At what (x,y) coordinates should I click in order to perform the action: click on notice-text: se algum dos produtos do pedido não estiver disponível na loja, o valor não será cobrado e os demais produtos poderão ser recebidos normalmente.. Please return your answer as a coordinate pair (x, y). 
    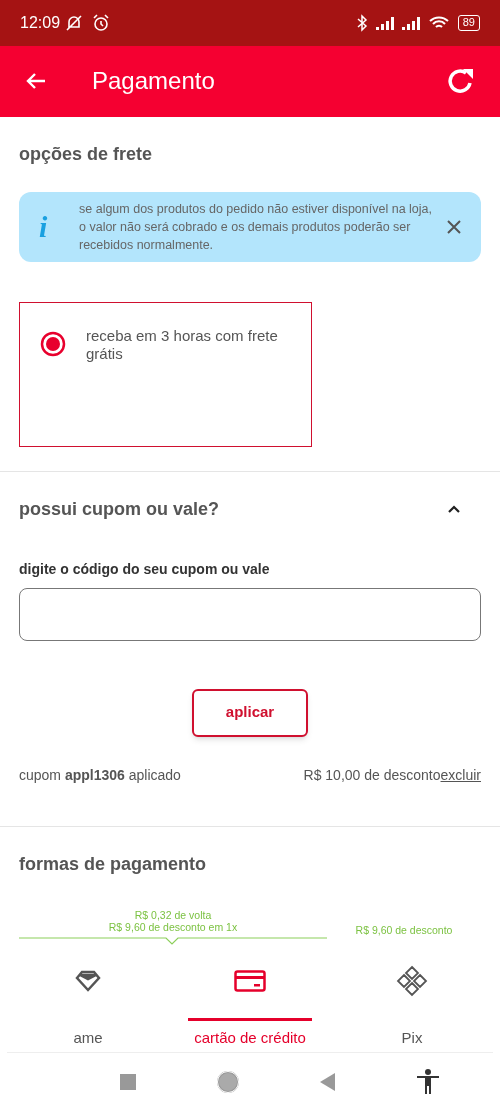
    Looking at the image, I should click on (256, 227).